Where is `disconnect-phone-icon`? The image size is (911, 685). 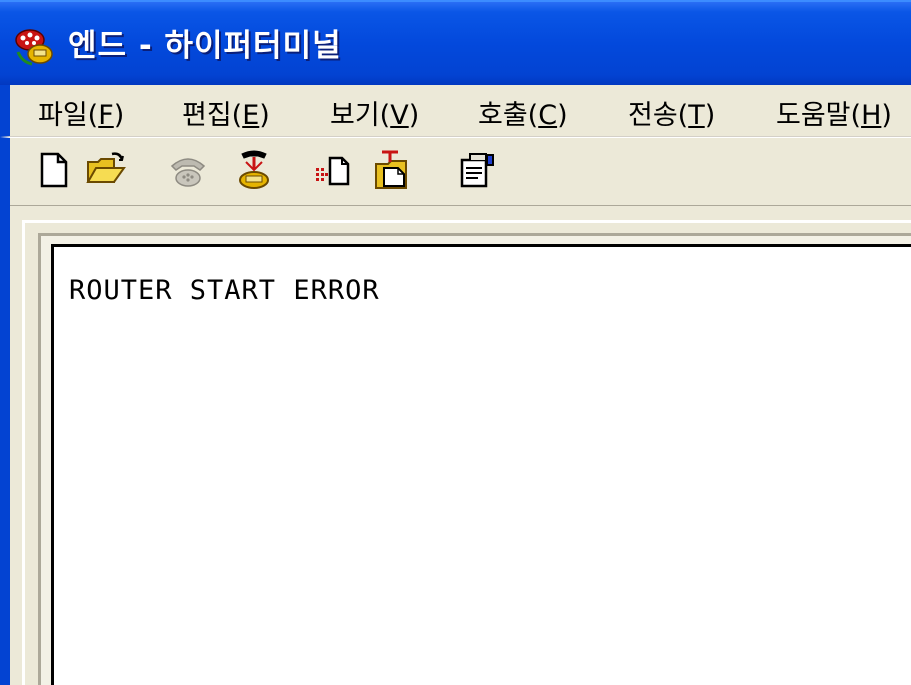 disconnect-phone-icon is located at coordinates (254, 170).